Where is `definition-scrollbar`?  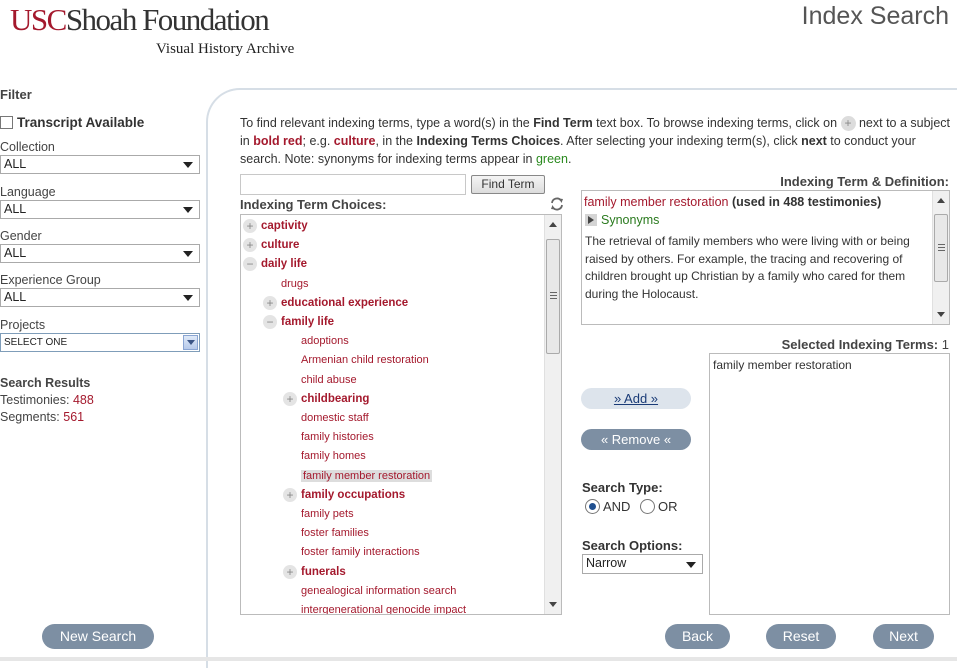 definition-scrollbar is located at coordinates (940, 257).